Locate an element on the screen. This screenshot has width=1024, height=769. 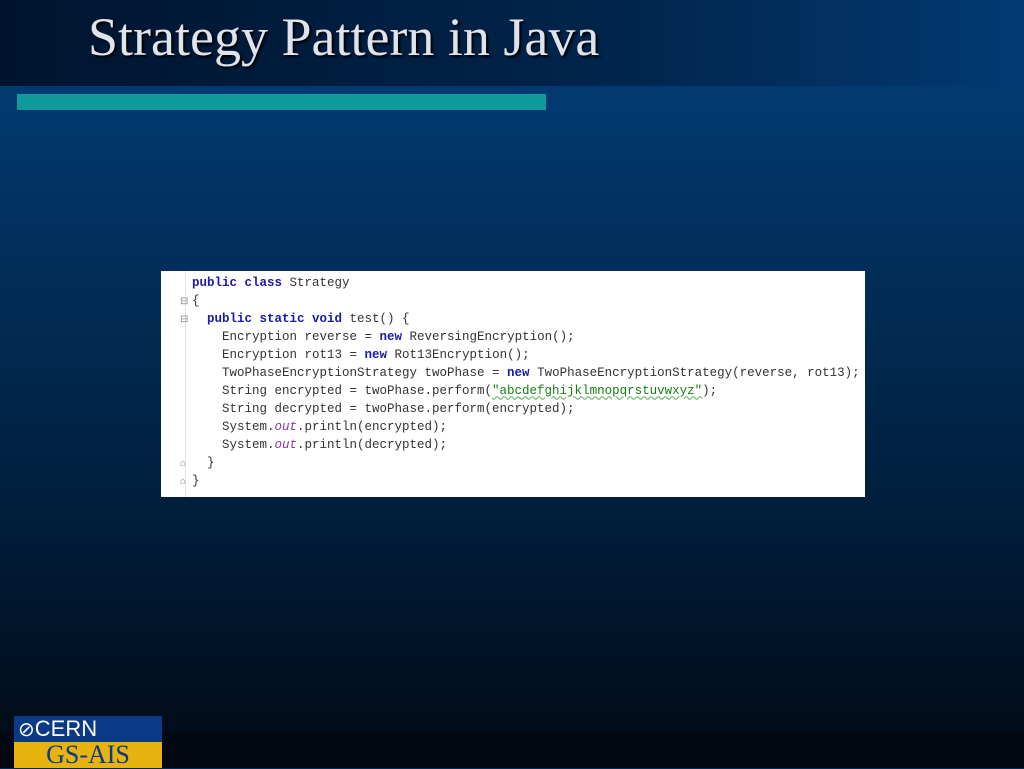
code-token: ReversingEncryption(); is located at coordinates (488, 337).